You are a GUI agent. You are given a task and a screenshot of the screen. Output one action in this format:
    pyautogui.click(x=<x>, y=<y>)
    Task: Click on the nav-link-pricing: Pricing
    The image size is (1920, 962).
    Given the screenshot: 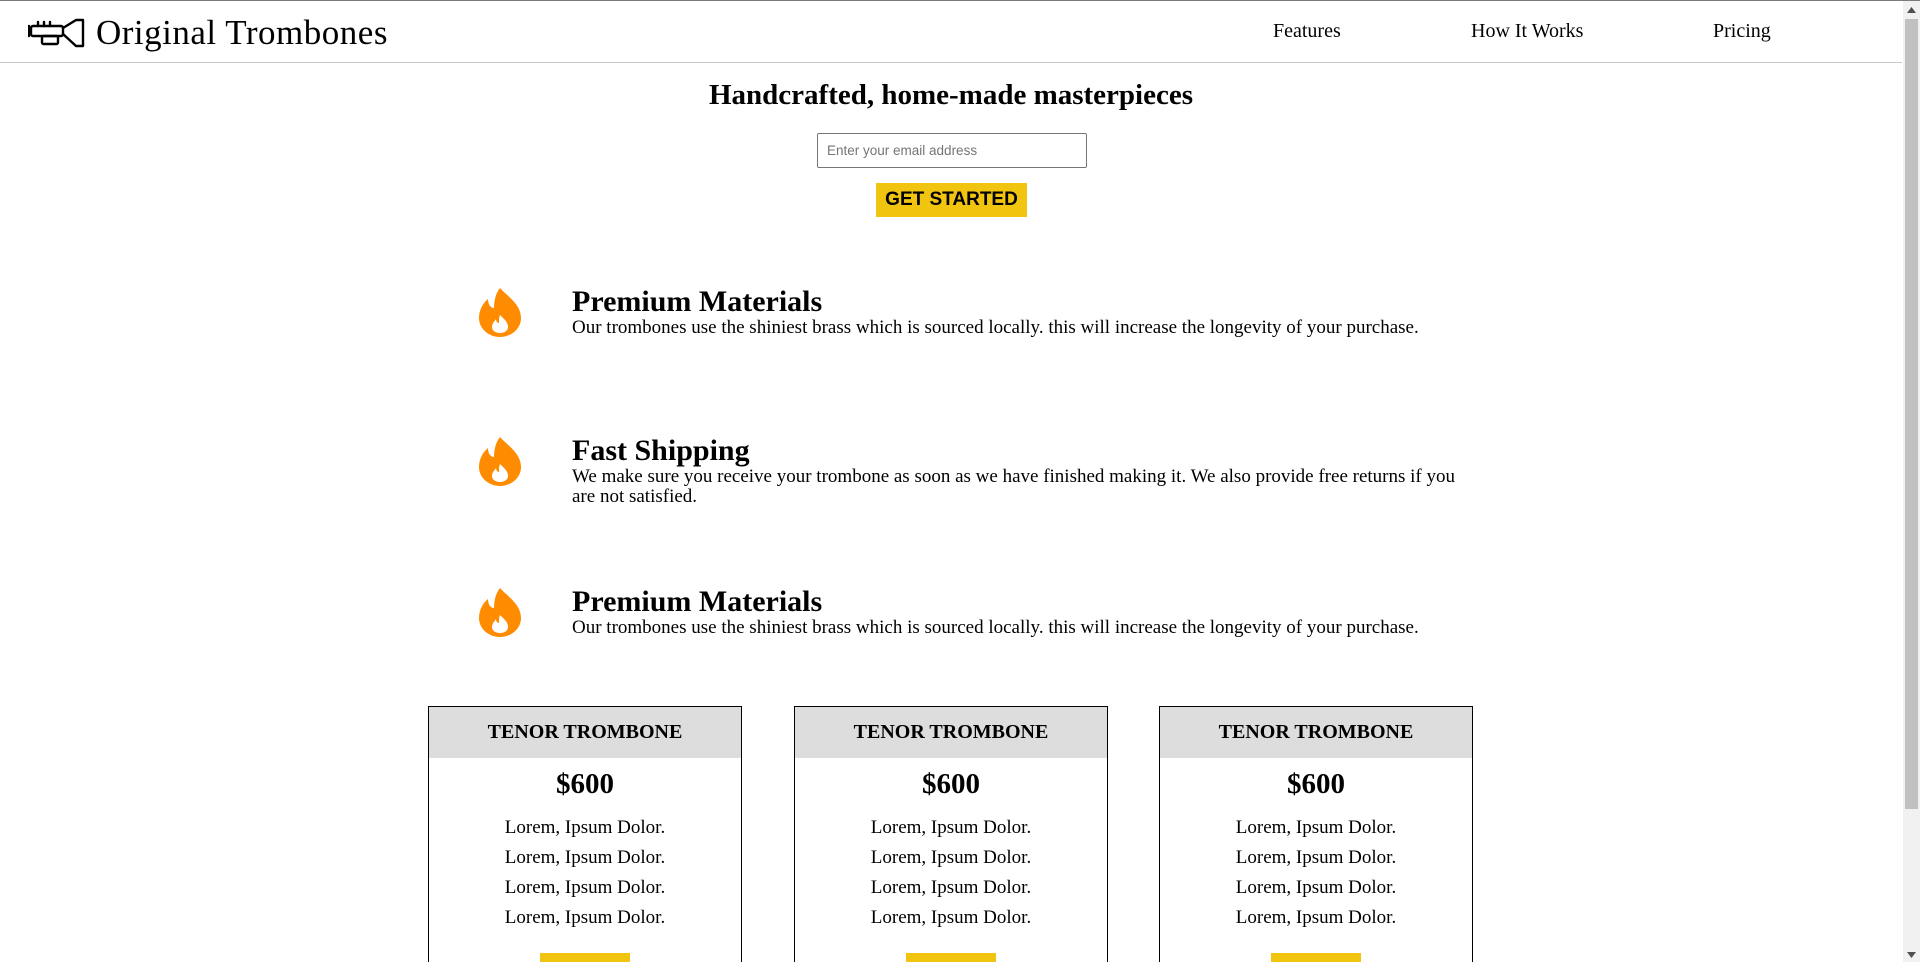 What is the action you would take?
    pyautogui.click(x=1742, y=31)
    